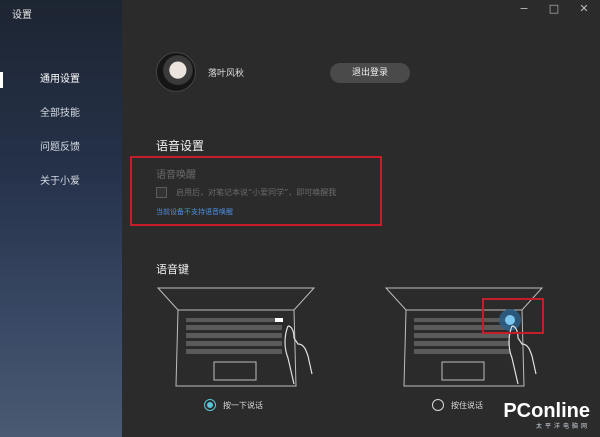 This screenshot has width=600, height=437. I want to click on sidebar-item-about: 关于小爱, so click(61, 189).